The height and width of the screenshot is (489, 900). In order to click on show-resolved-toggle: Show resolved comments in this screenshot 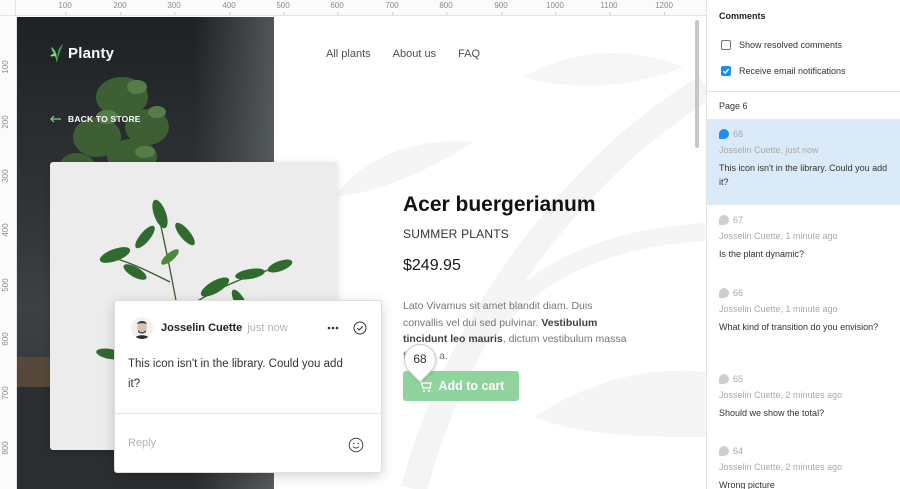, I will do `click(781, 45)`.